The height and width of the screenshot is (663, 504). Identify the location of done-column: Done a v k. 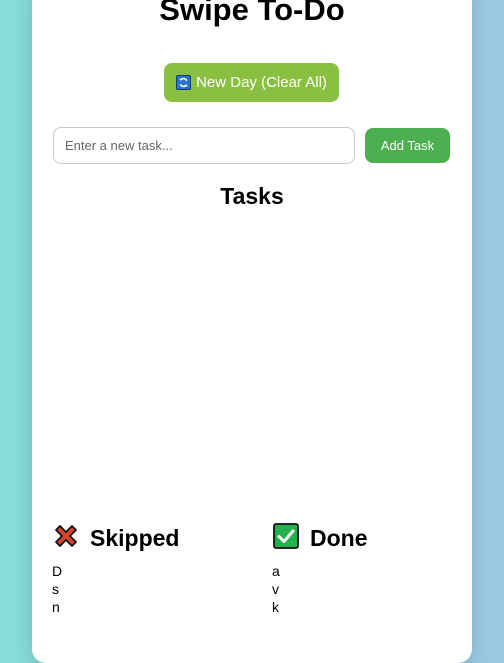
(372, 576).